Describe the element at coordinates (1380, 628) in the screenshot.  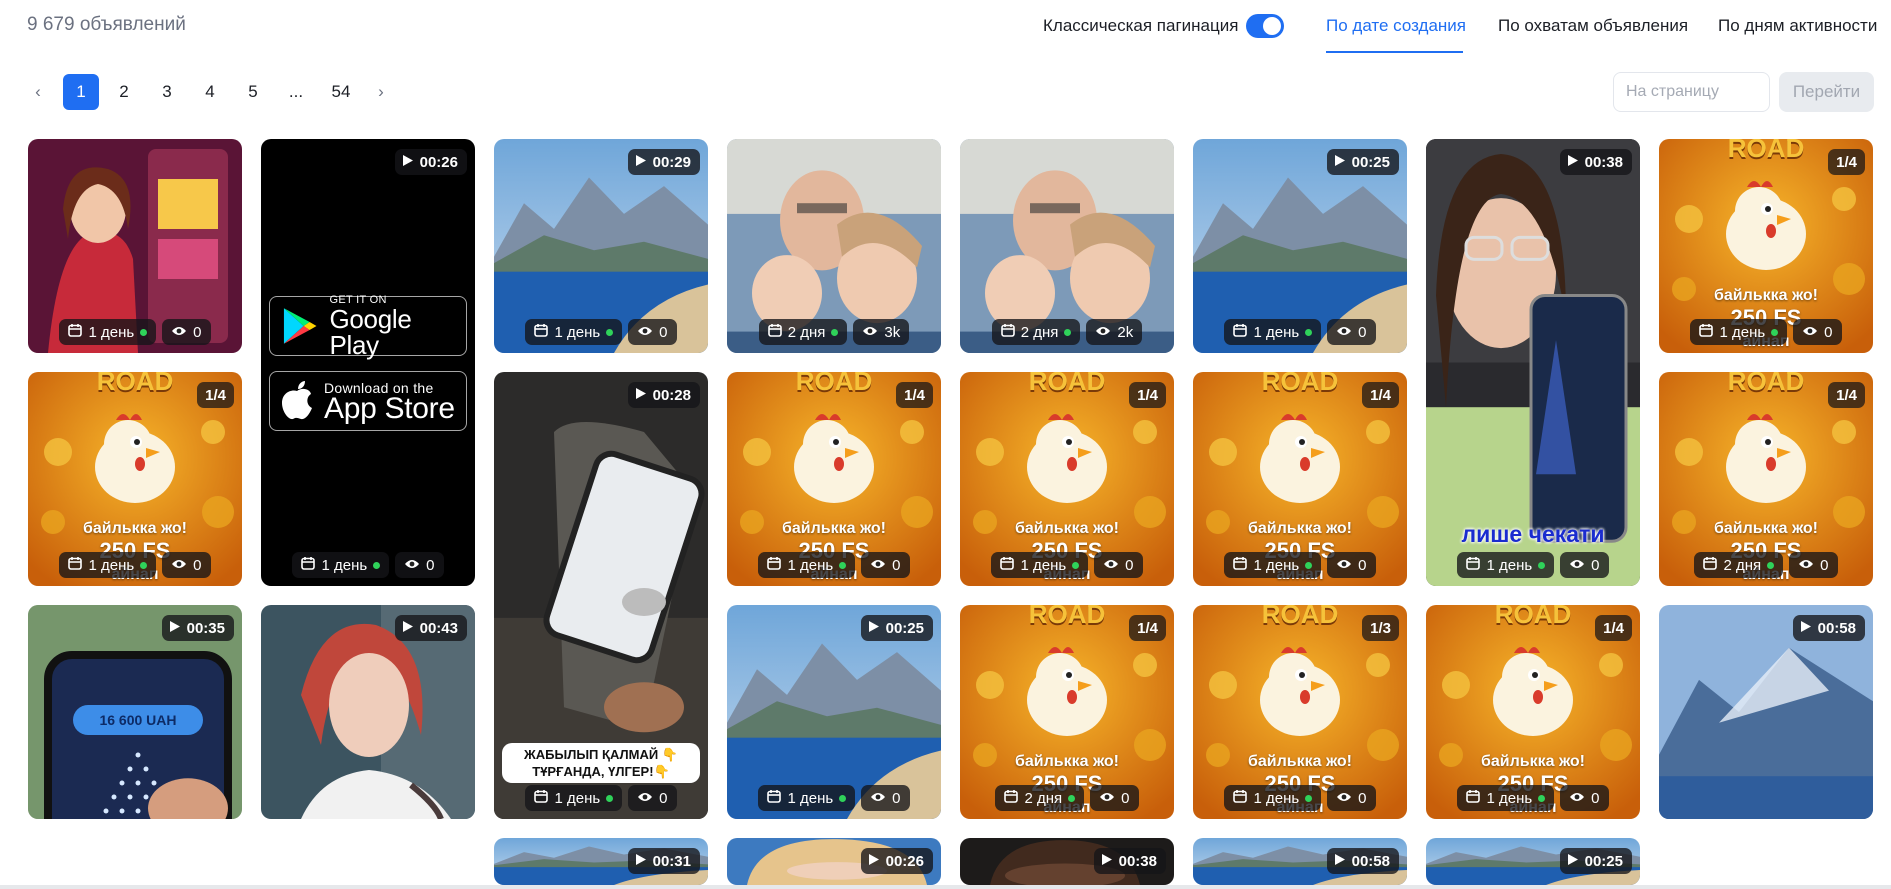
I see `slide-counter-badge: 1/3` at that location.